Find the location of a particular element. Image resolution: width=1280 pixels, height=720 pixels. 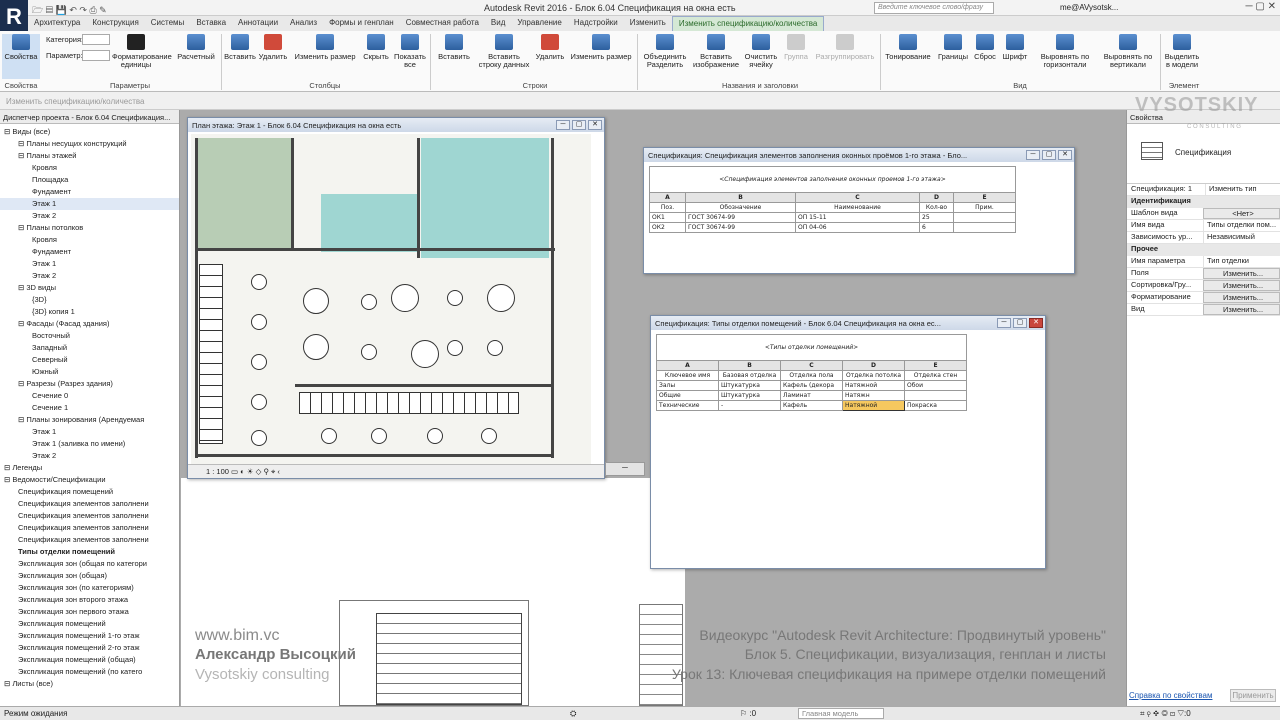

property-row: Шаблон вида <Нет> is located at coordinates (1203, 214).